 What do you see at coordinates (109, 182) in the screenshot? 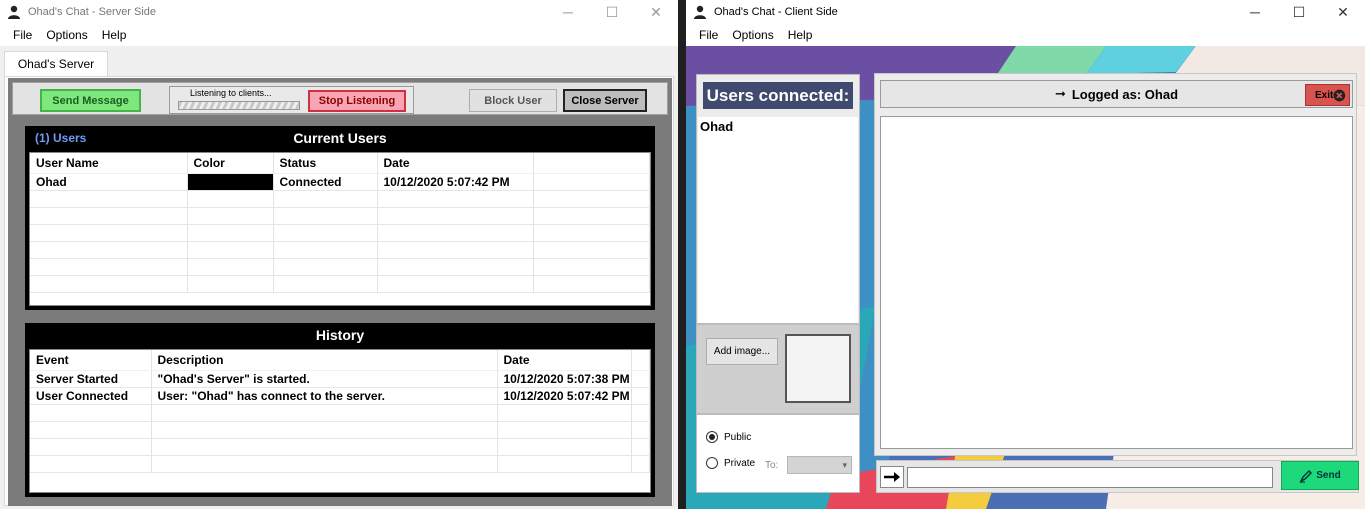
I see `user-name-cell: Ohad` at bounding box center [109, 182].